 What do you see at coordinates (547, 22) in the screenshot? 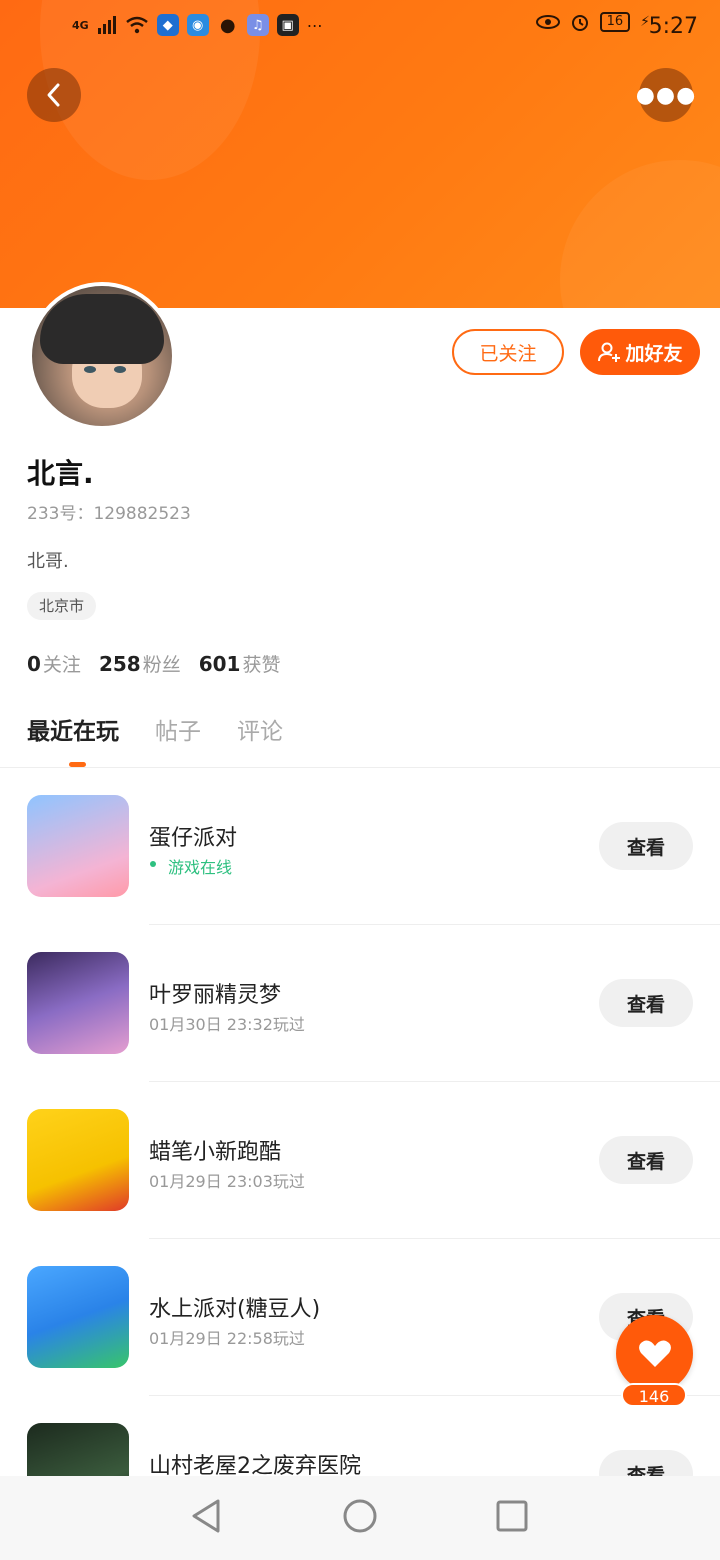
I see `eye-comfort-icon` at bounding box center [547, 22].